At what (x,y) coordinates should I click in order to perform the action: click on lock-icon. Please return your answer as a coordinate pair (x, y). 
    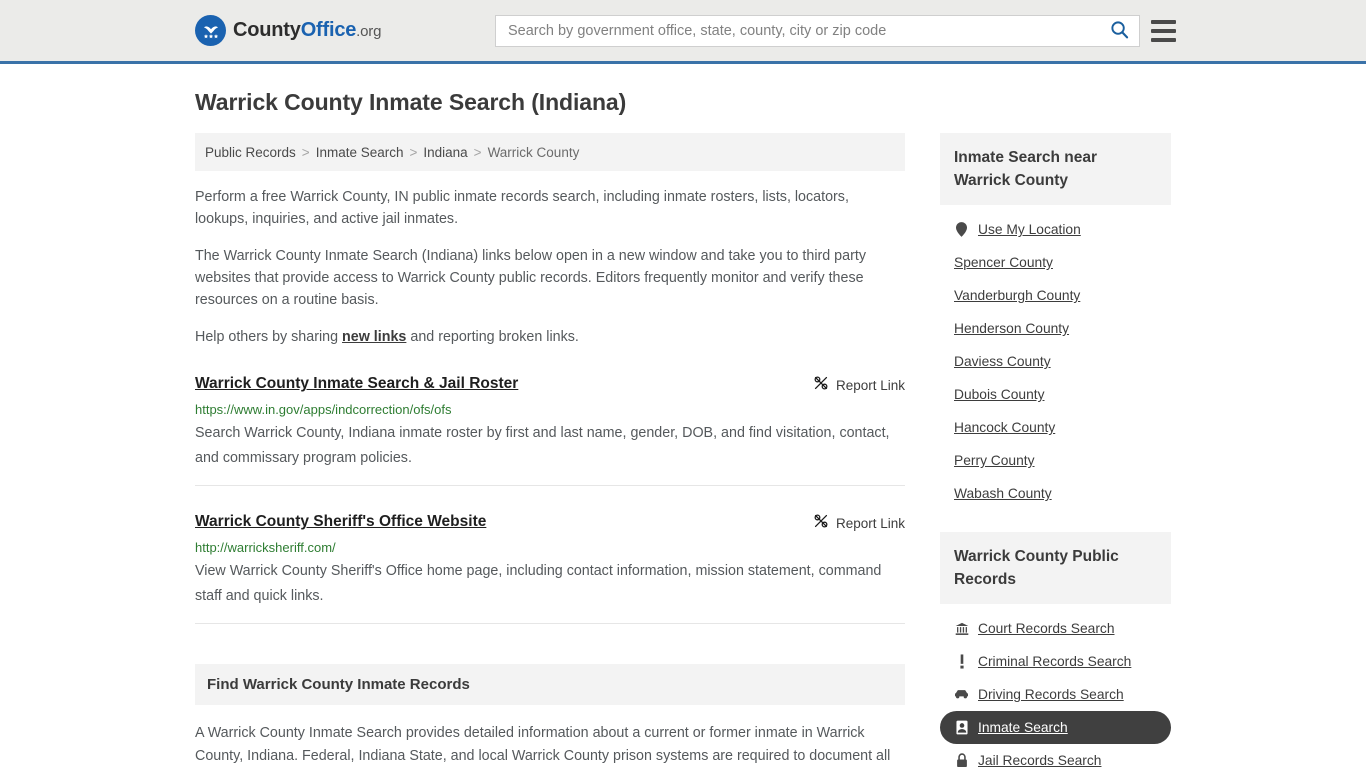
    Looking at the image, I should click on (961, 760).